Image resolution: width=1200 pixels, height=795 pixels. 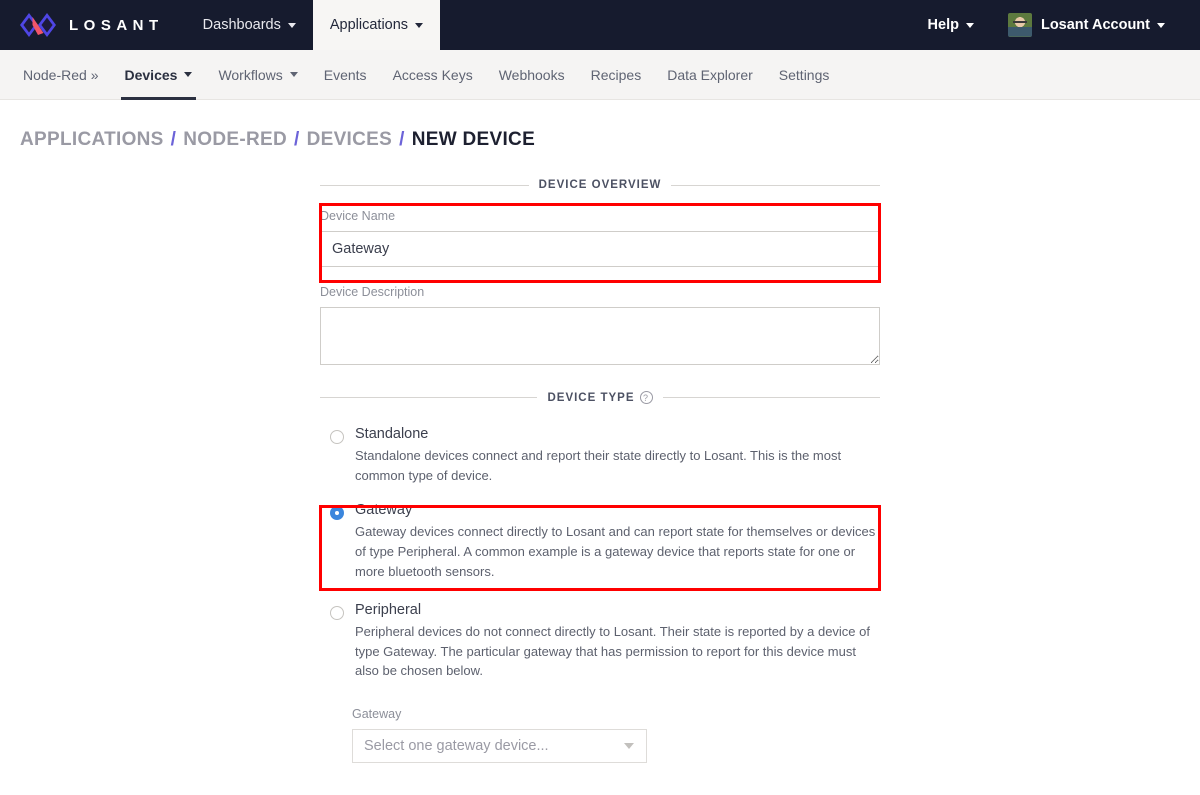 I want to click on device-overview-title: DEVICE OVERVIEW, so click(x=600, y=185).